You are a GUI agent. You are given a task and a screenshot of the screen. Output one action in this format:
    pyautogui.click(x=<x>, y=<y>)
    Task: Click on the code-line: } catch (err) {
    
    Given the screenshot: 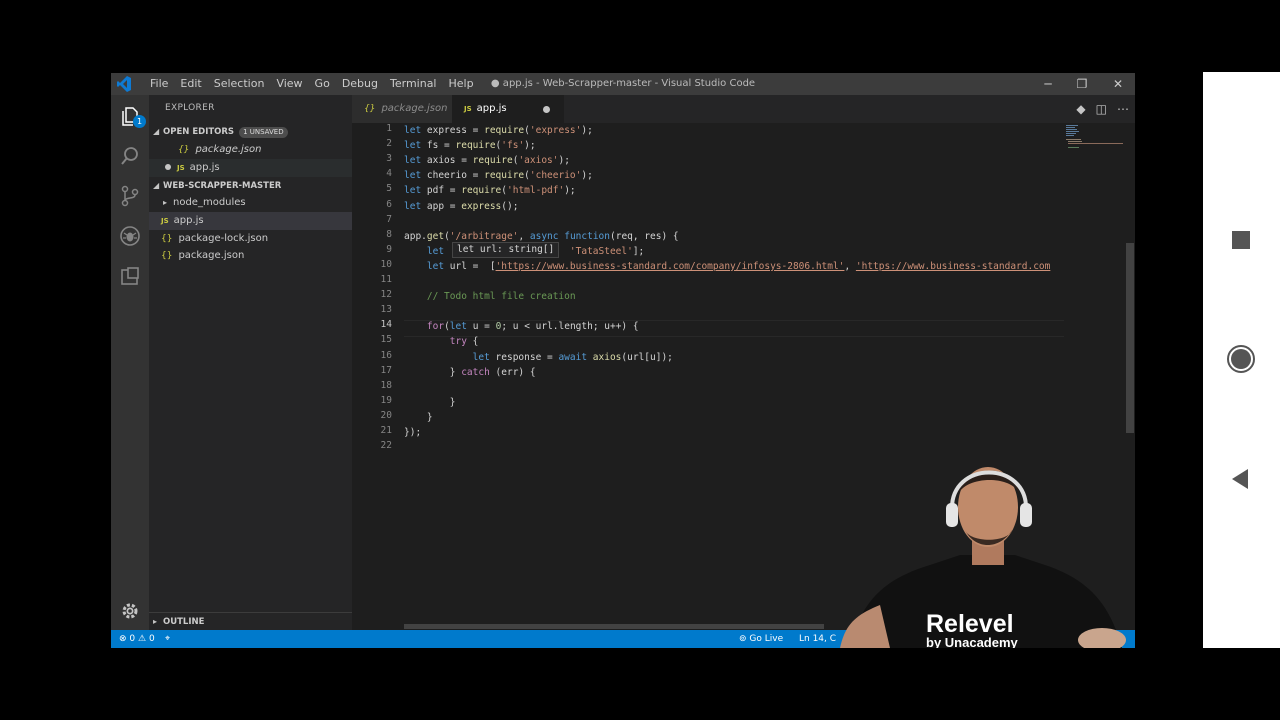 What is the action you would take?
    pyautogui.click(x=470, y=372)
    